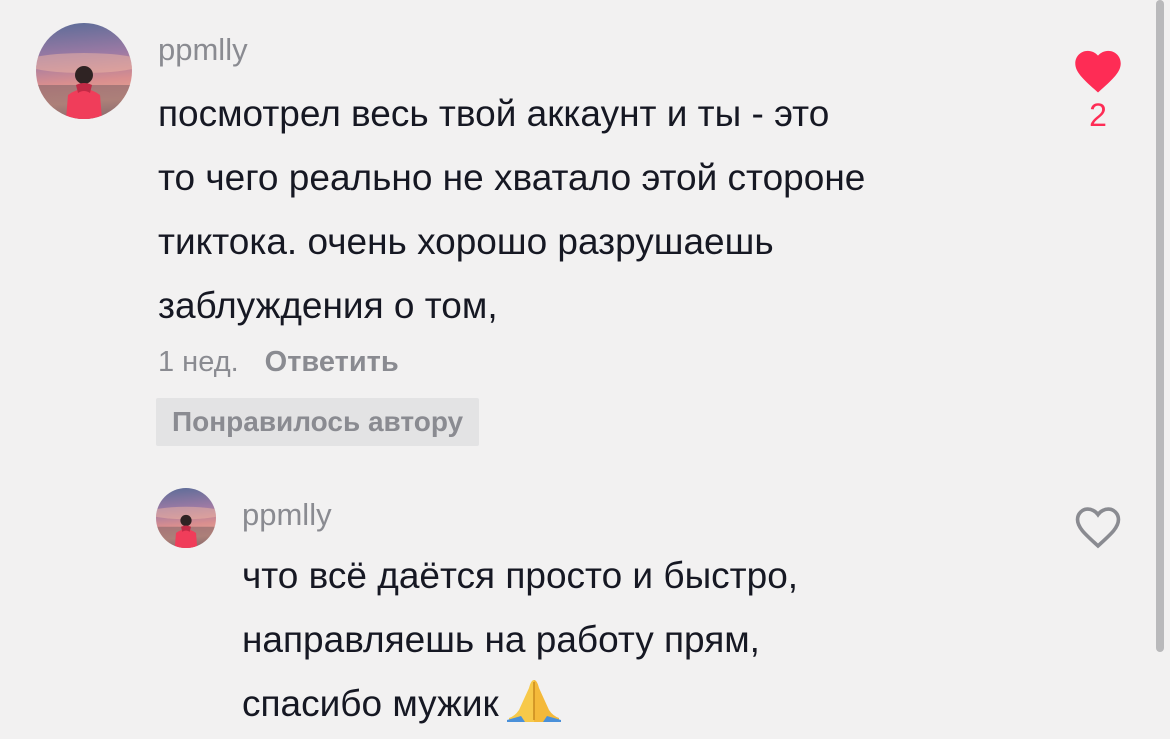  What do you see at coordinates (512, 177) in the screenshot?
I see `comment-text-line: то чего реально не хватало этой стороне` at bounding box center [512, 177].